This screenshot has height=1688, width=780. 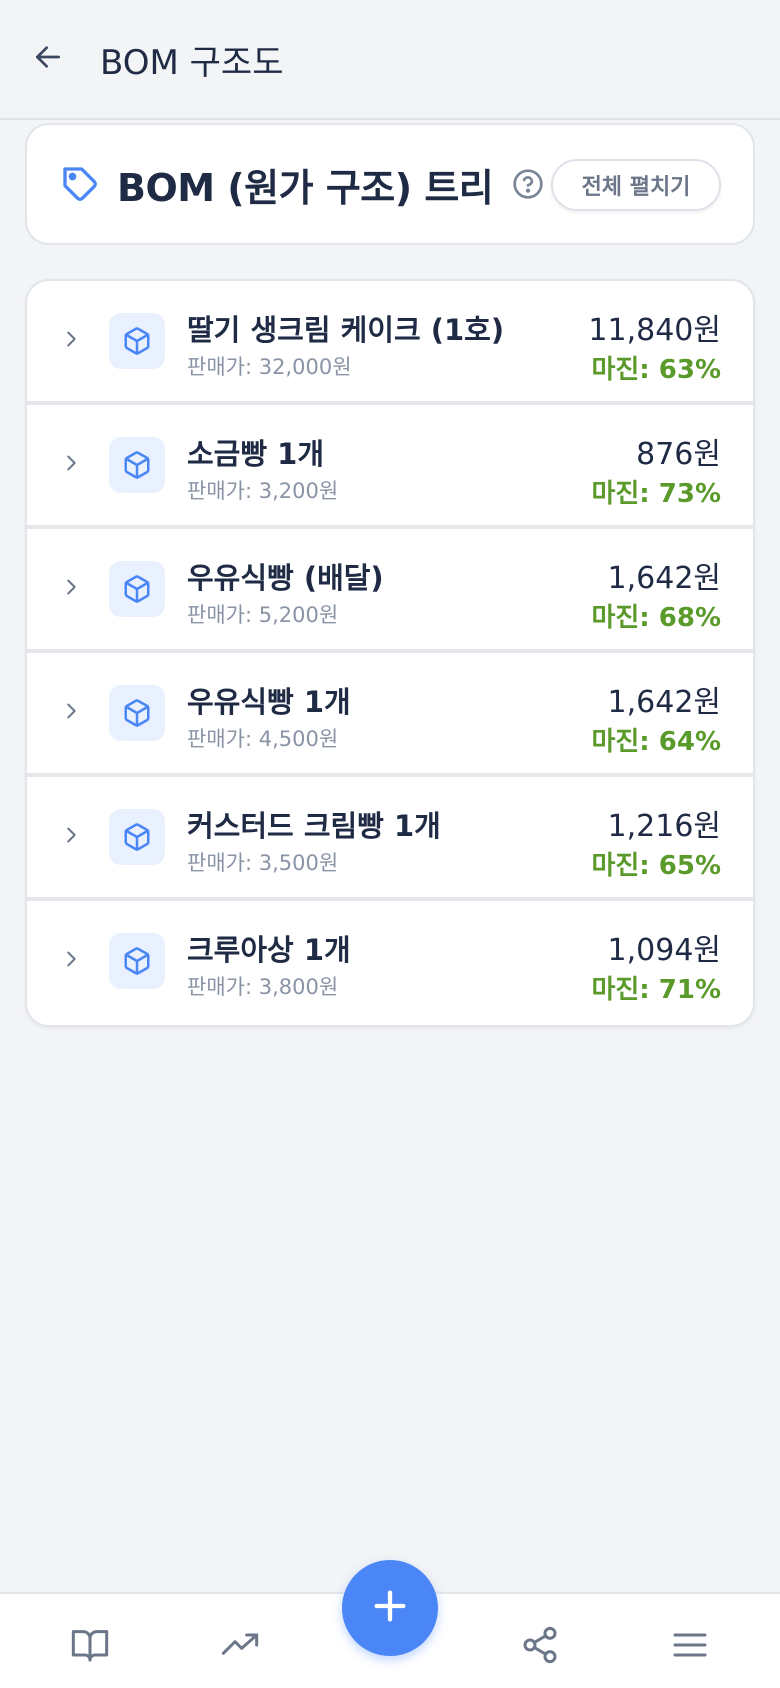 What do you see at coordinates (305, 187) in the screenshot?
I see `bom-tree-title: BOM (원가 구조) 트리` at bounding box center [305, 187].